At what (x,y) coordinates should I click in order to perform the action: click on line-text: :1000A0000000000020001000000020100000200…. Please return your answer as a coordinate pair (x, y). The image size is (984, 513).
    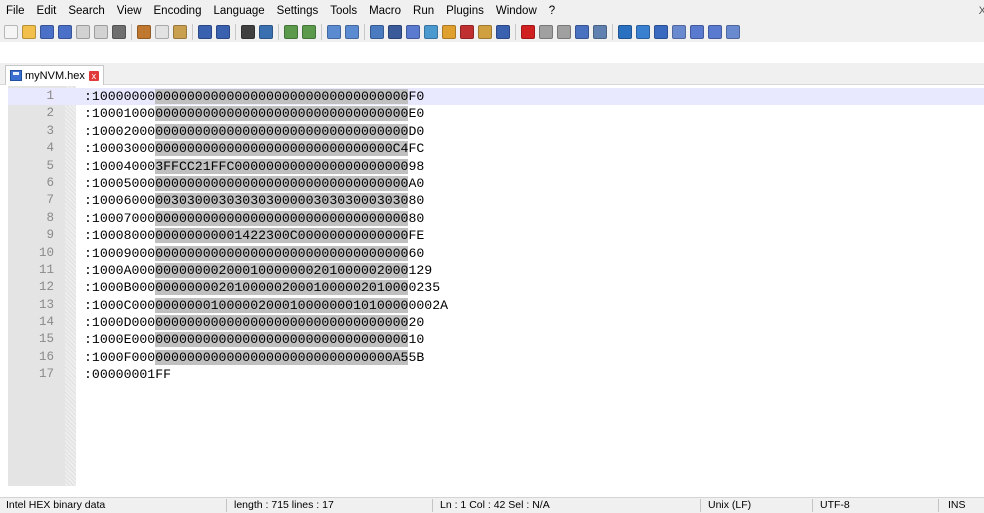
    Looking at the image, I should click on (258, 270).